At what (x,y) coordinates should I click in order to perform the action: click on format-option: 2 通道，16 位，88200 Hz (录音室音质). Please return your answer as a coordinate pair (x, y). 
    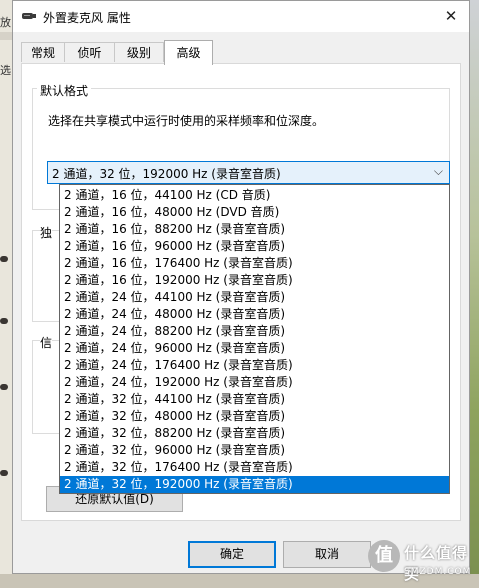
    Looking at the image, I should click on (254, 229).